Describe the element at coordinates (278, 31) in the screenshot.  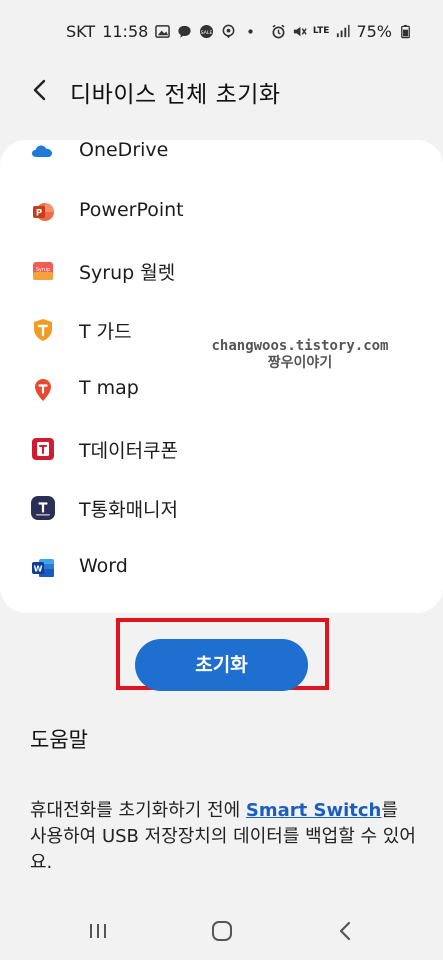
I see `alarm-icon` at that location.